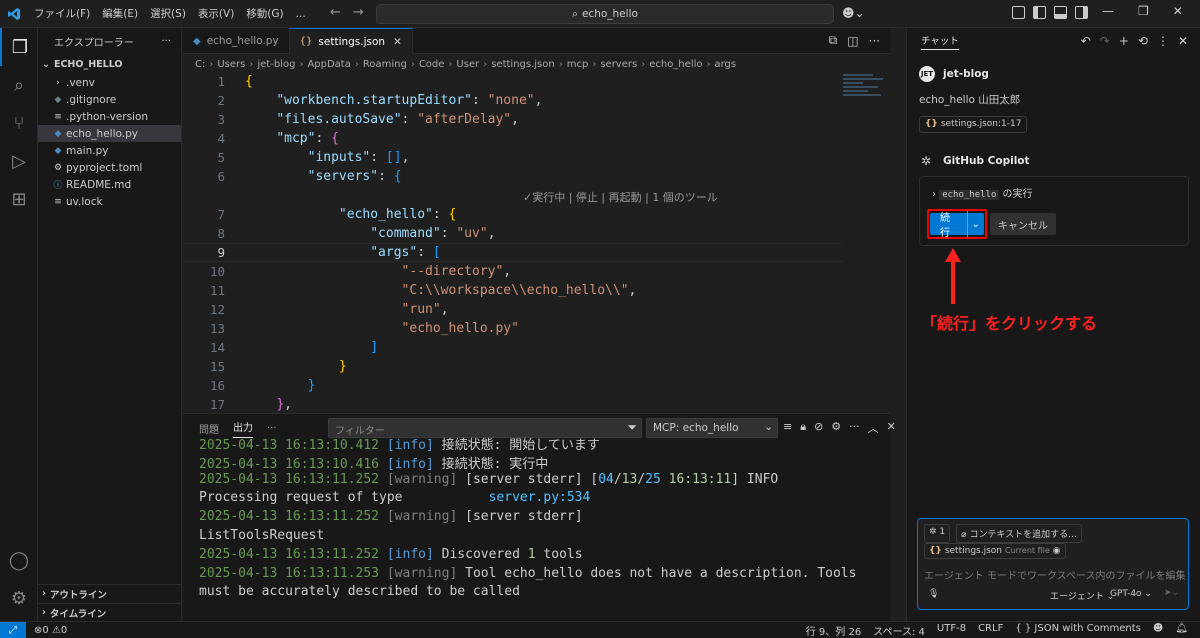  What do you see at coordinates (833, 40) in the screenshot?
I see `open-settings-ui-icon: ⧉` at bounding box center [833, 40].